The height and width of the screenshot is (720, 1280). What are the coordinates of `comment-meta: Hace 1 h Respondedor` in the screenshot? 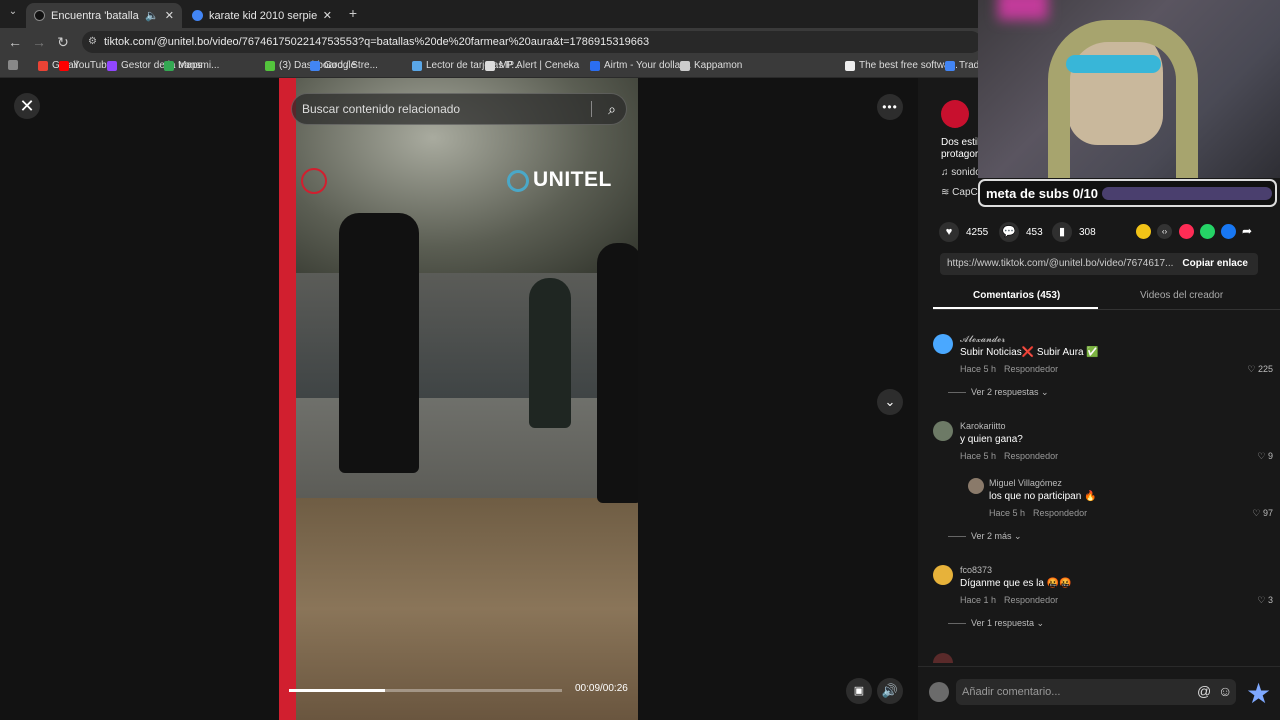 It's located at (1013, 600).